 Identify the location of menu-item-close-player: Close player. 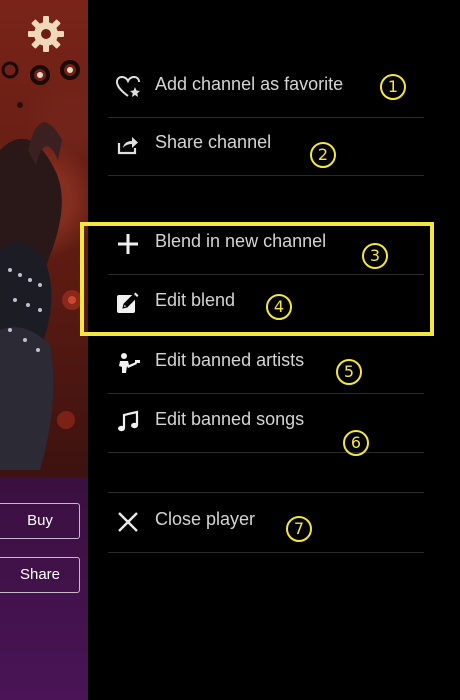
(266, 523).